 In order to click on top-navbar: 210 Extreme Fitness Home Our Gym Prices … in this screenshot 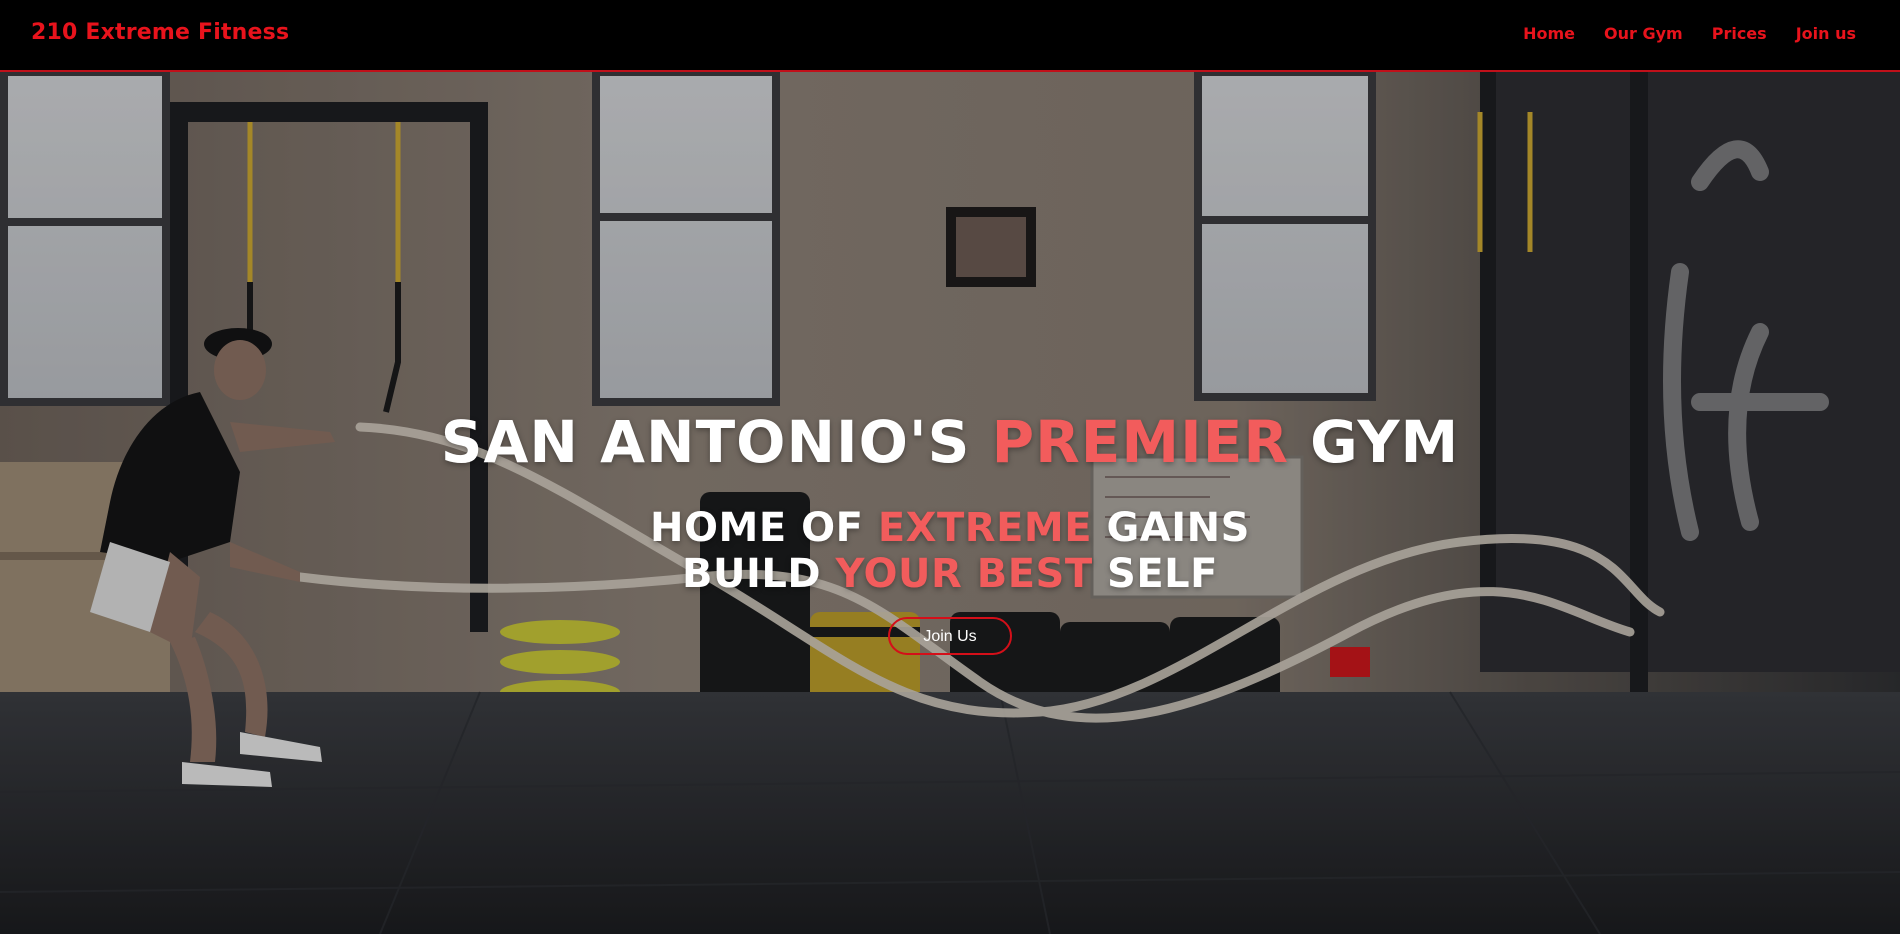, I will do `click(950, 36)`.